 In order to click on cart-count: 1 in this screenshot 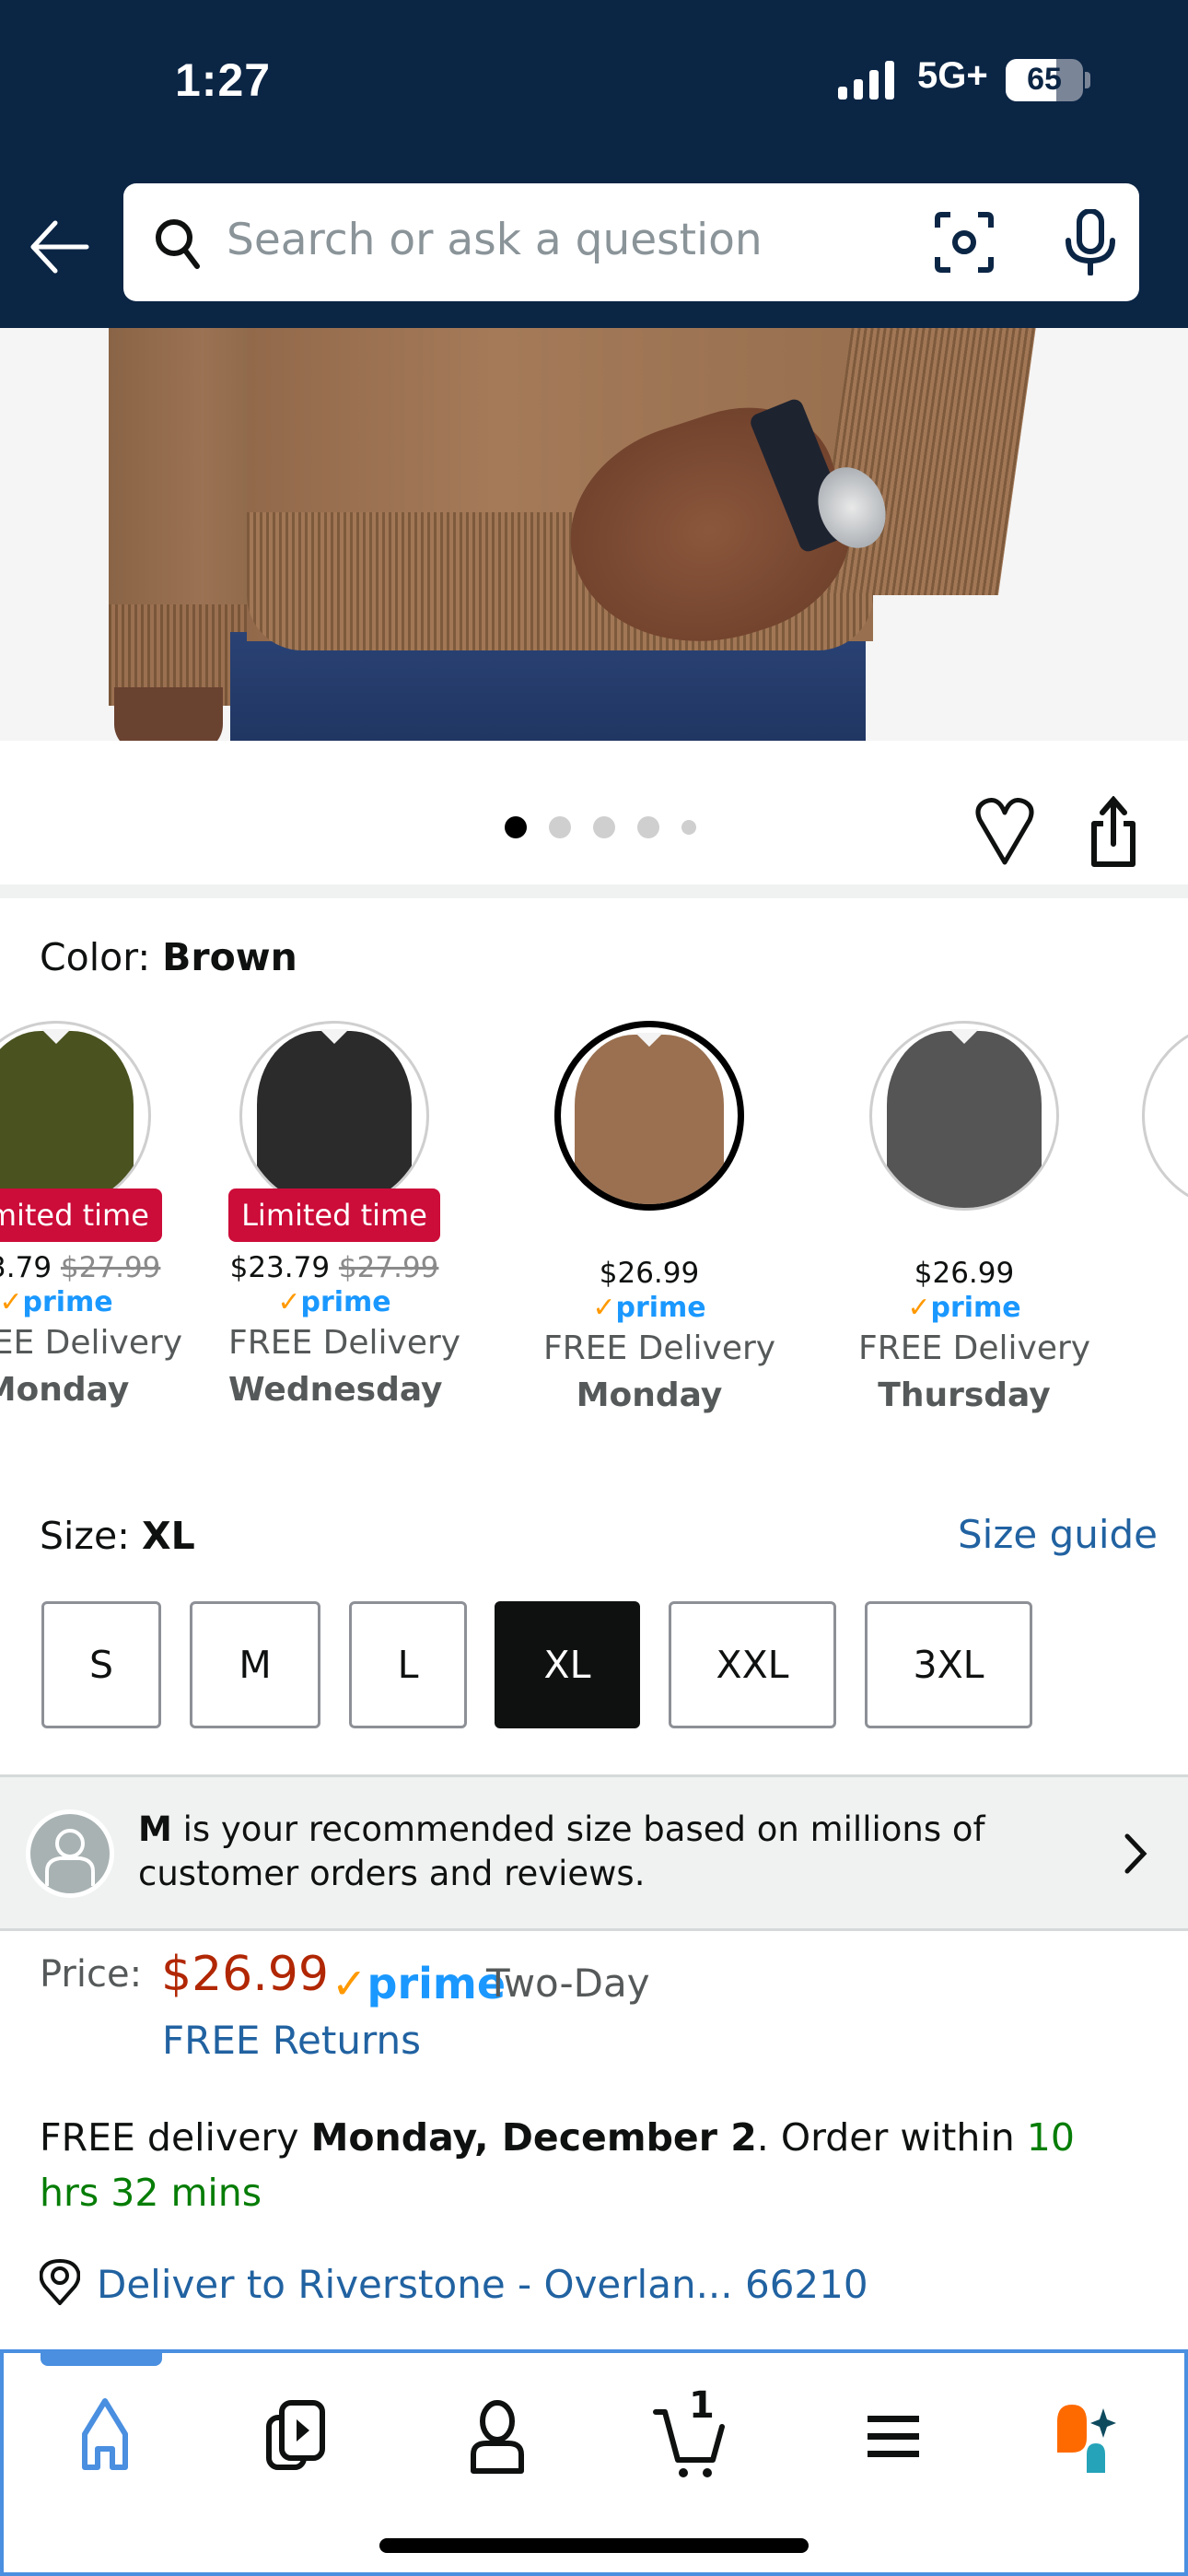, I will do `click(702, 2405)`.